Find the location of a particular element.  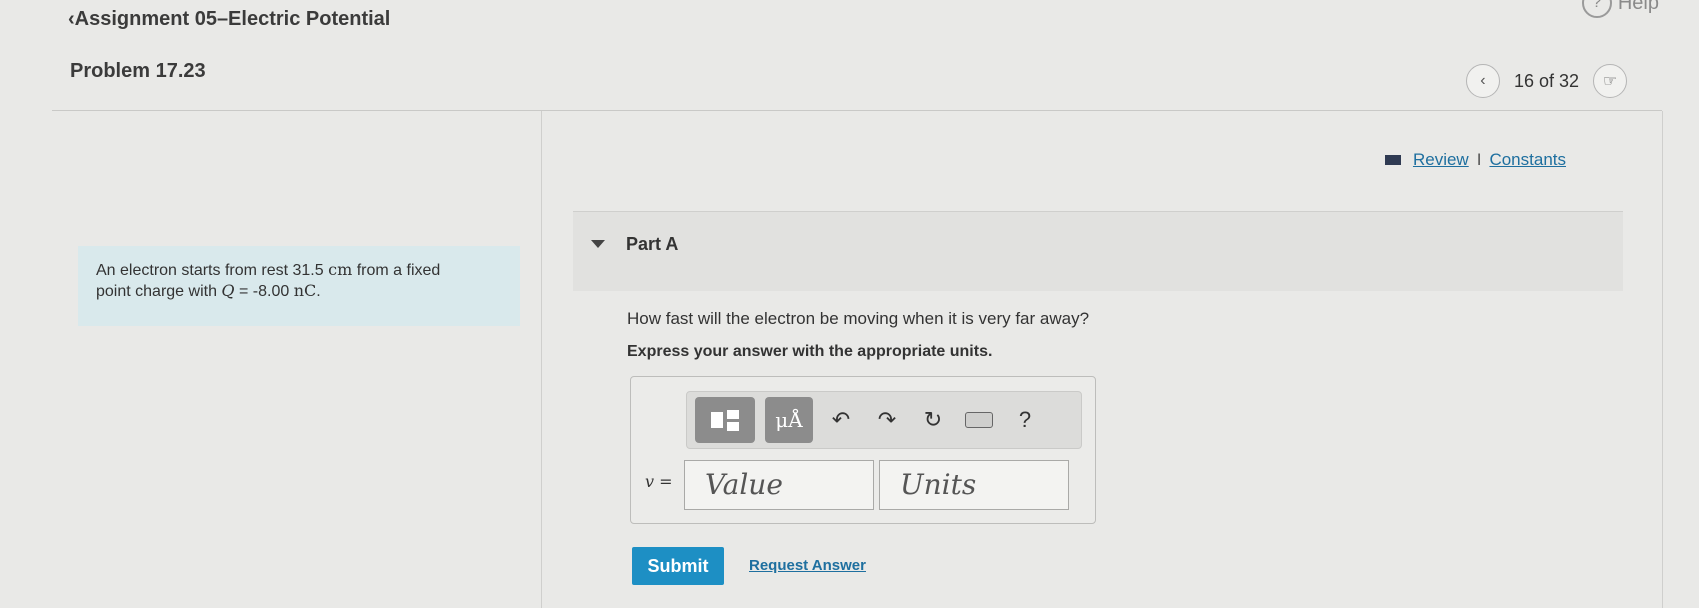

reset-icon: ↻ is located at coordinates (933, 419).